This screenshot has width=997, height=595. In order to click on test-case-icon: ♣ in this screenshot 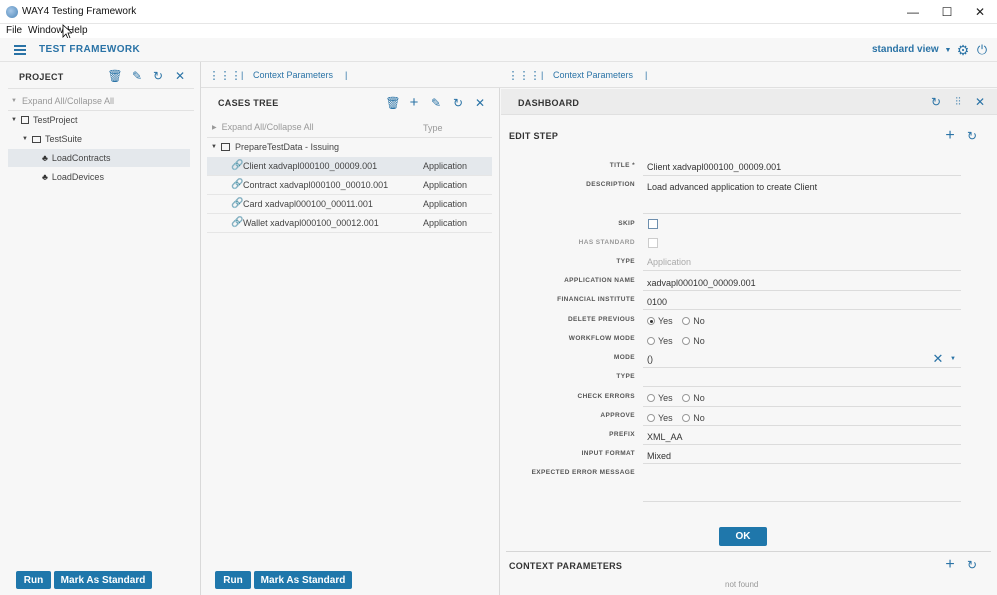, I will do `click(45, 177)`.